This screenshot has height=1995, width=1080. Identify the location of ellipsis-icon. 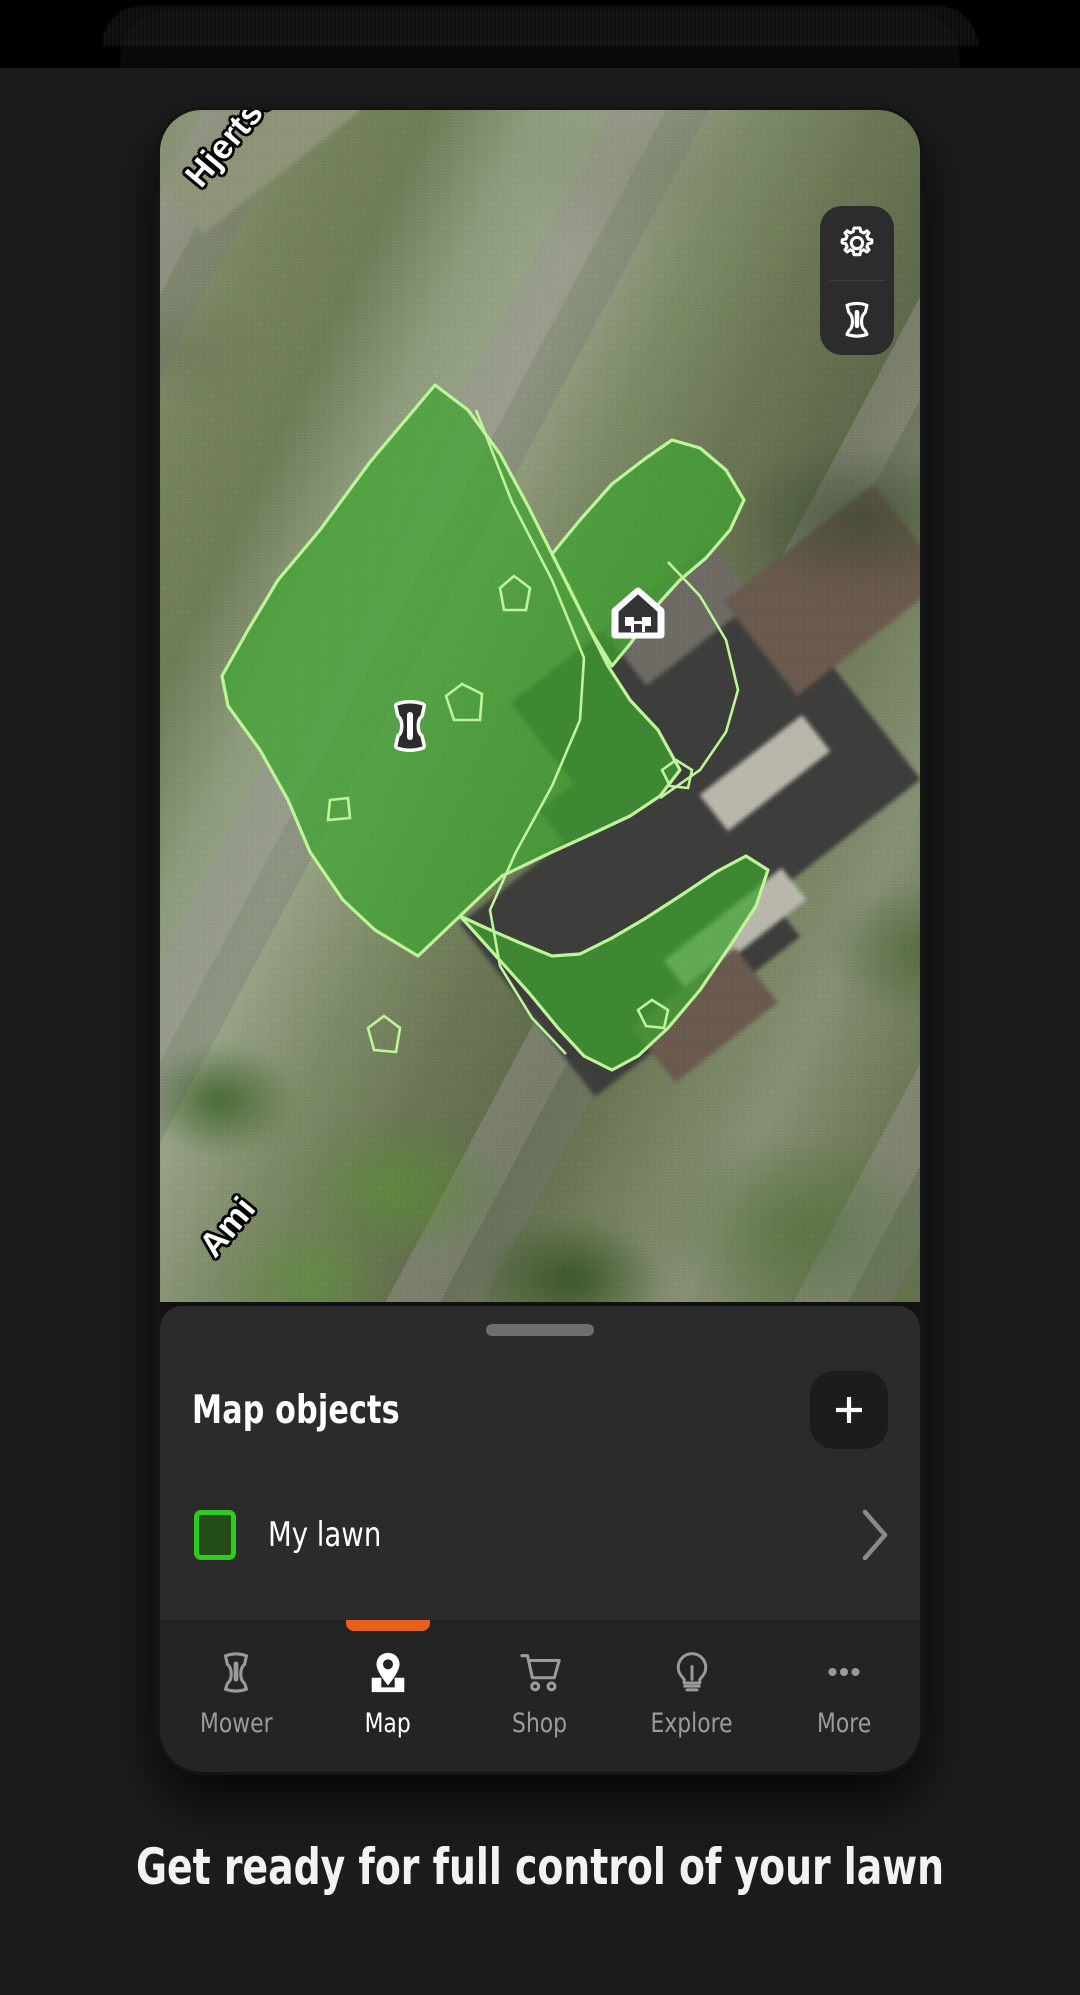
(844, 1672).